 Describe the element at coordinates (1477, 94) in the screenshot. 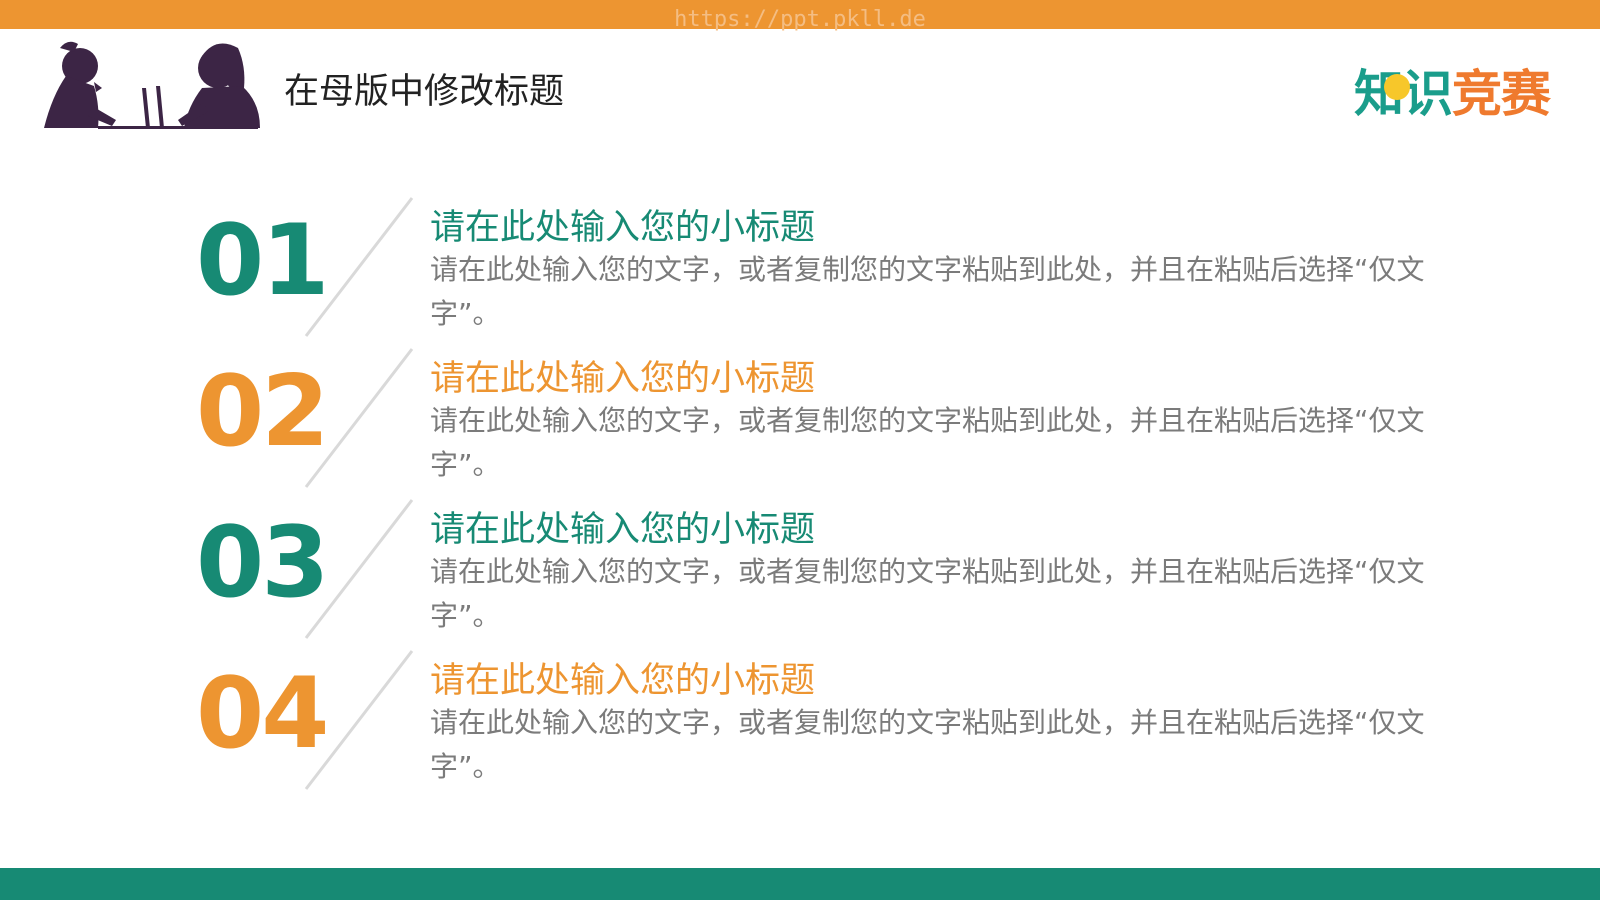

I see `logo-char-3: 竞` at that location.